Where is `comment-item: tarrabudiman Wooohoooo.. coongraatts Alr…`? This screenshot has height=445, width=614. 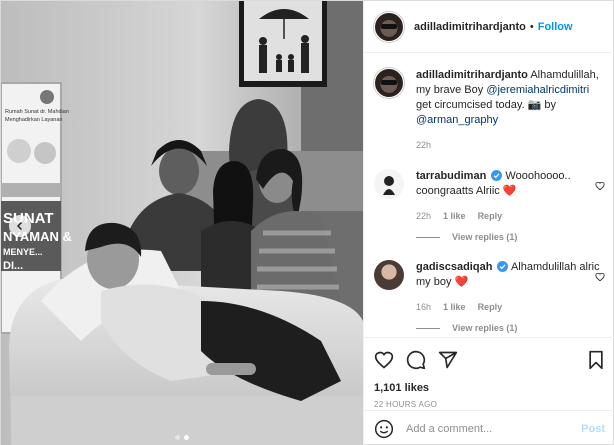
comment-item: tarrabudiman Wooohoooo.. coongraatts Alr… is located at coordinates (489, 196).